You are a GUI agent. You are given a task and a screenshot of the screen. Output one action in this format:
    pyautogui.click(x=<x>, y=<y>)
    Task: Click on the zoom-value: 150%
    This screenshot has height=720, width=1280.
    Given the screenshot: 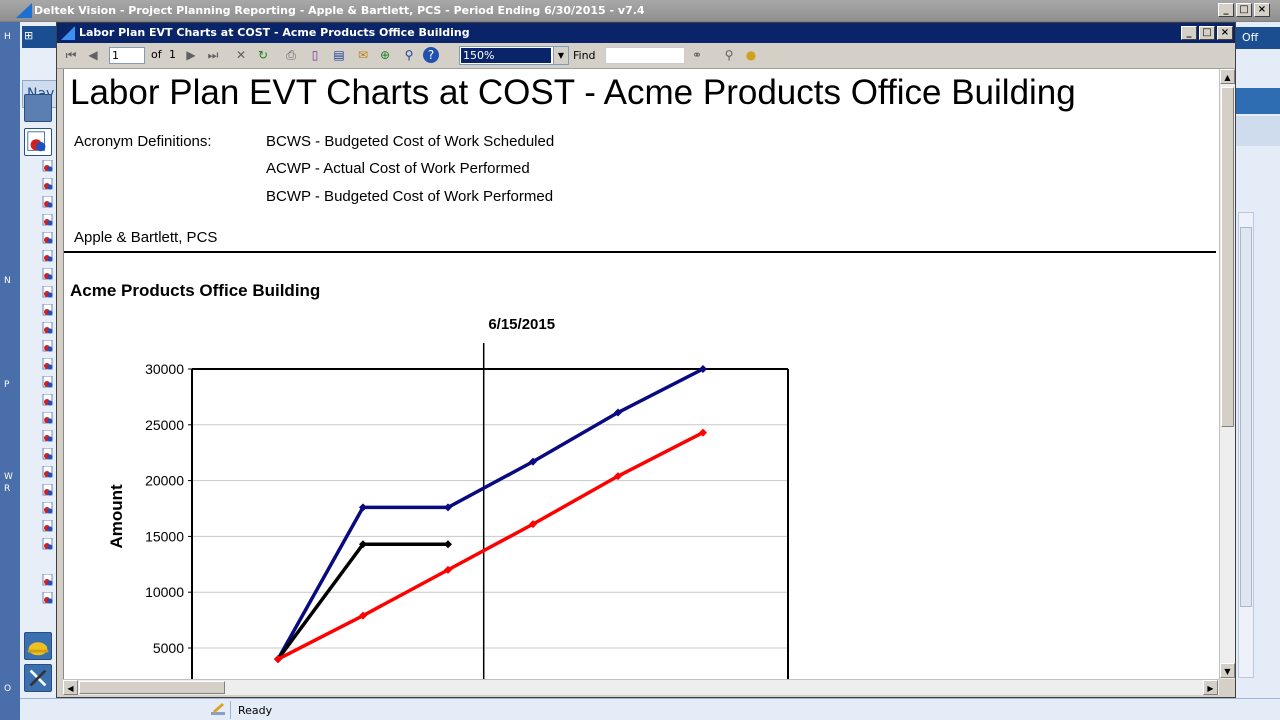 What is the action you would take?
    pyautogui.click(x=506, y=55)
    